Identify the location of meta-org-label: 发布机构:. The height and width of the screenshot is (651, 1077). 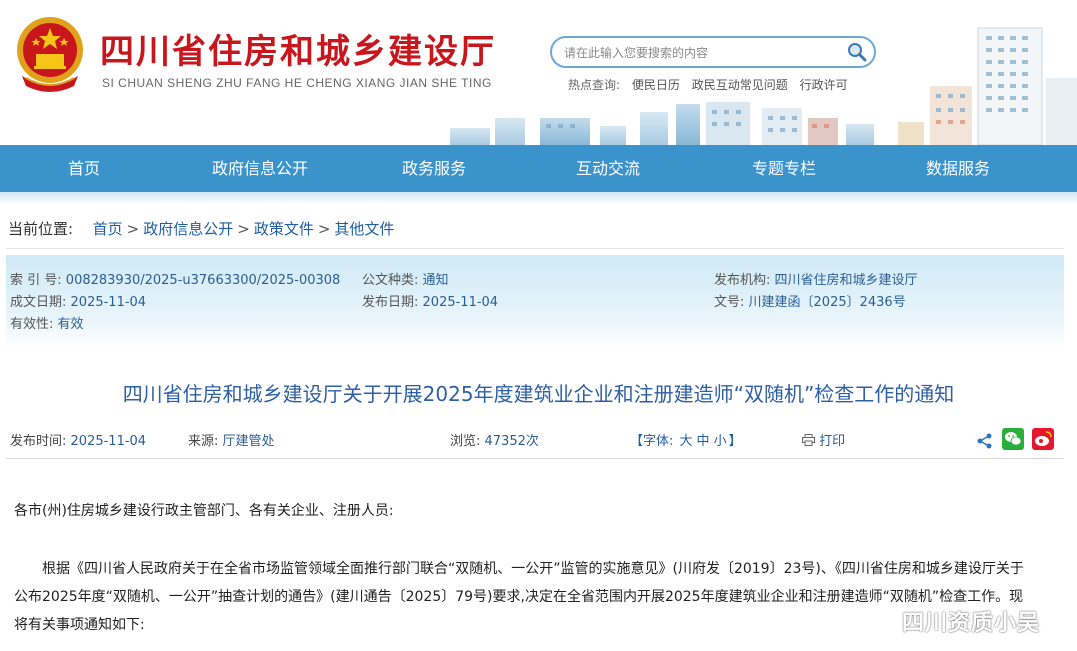
(742, 280).